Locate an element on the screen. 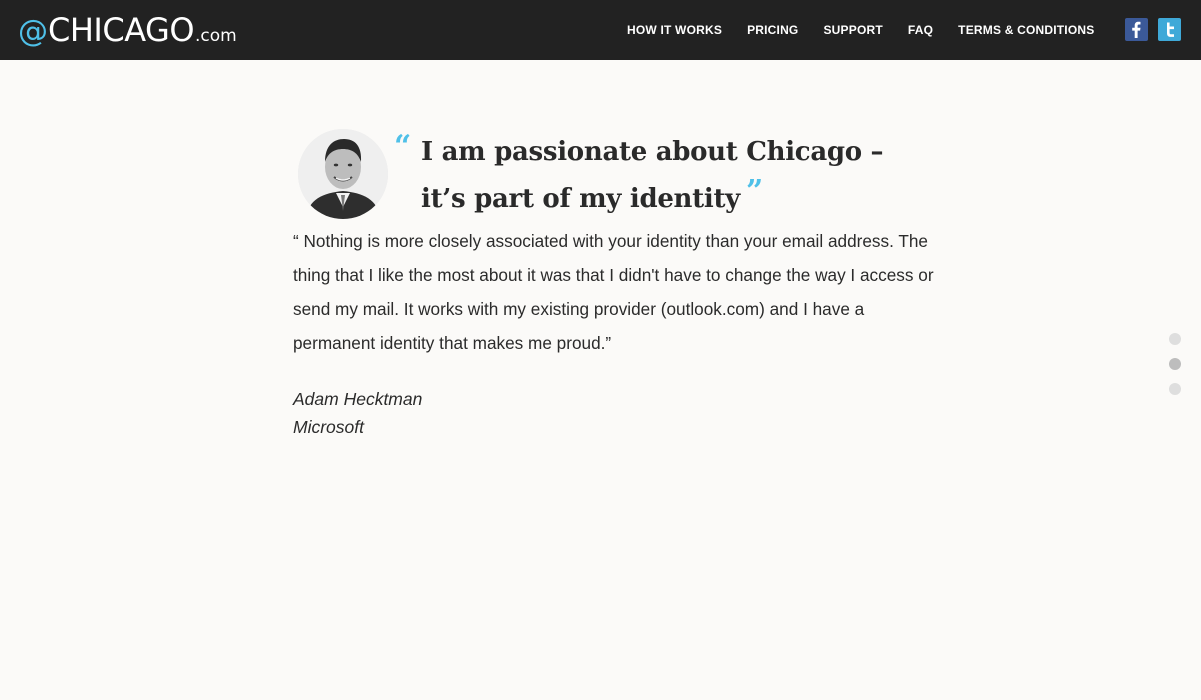  twitter-glyph is located at coordinates (1170, 29).